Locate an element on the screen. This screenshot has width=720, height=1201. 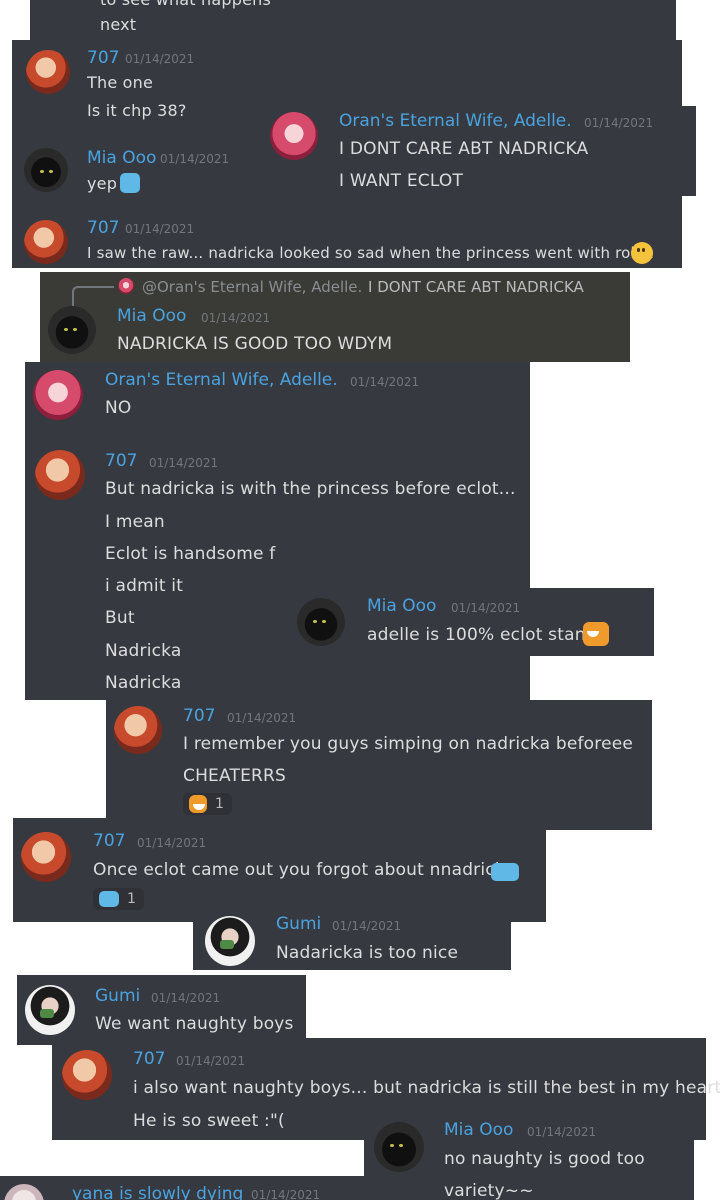
message-line: i admit it is located at coordinates (144, 586).